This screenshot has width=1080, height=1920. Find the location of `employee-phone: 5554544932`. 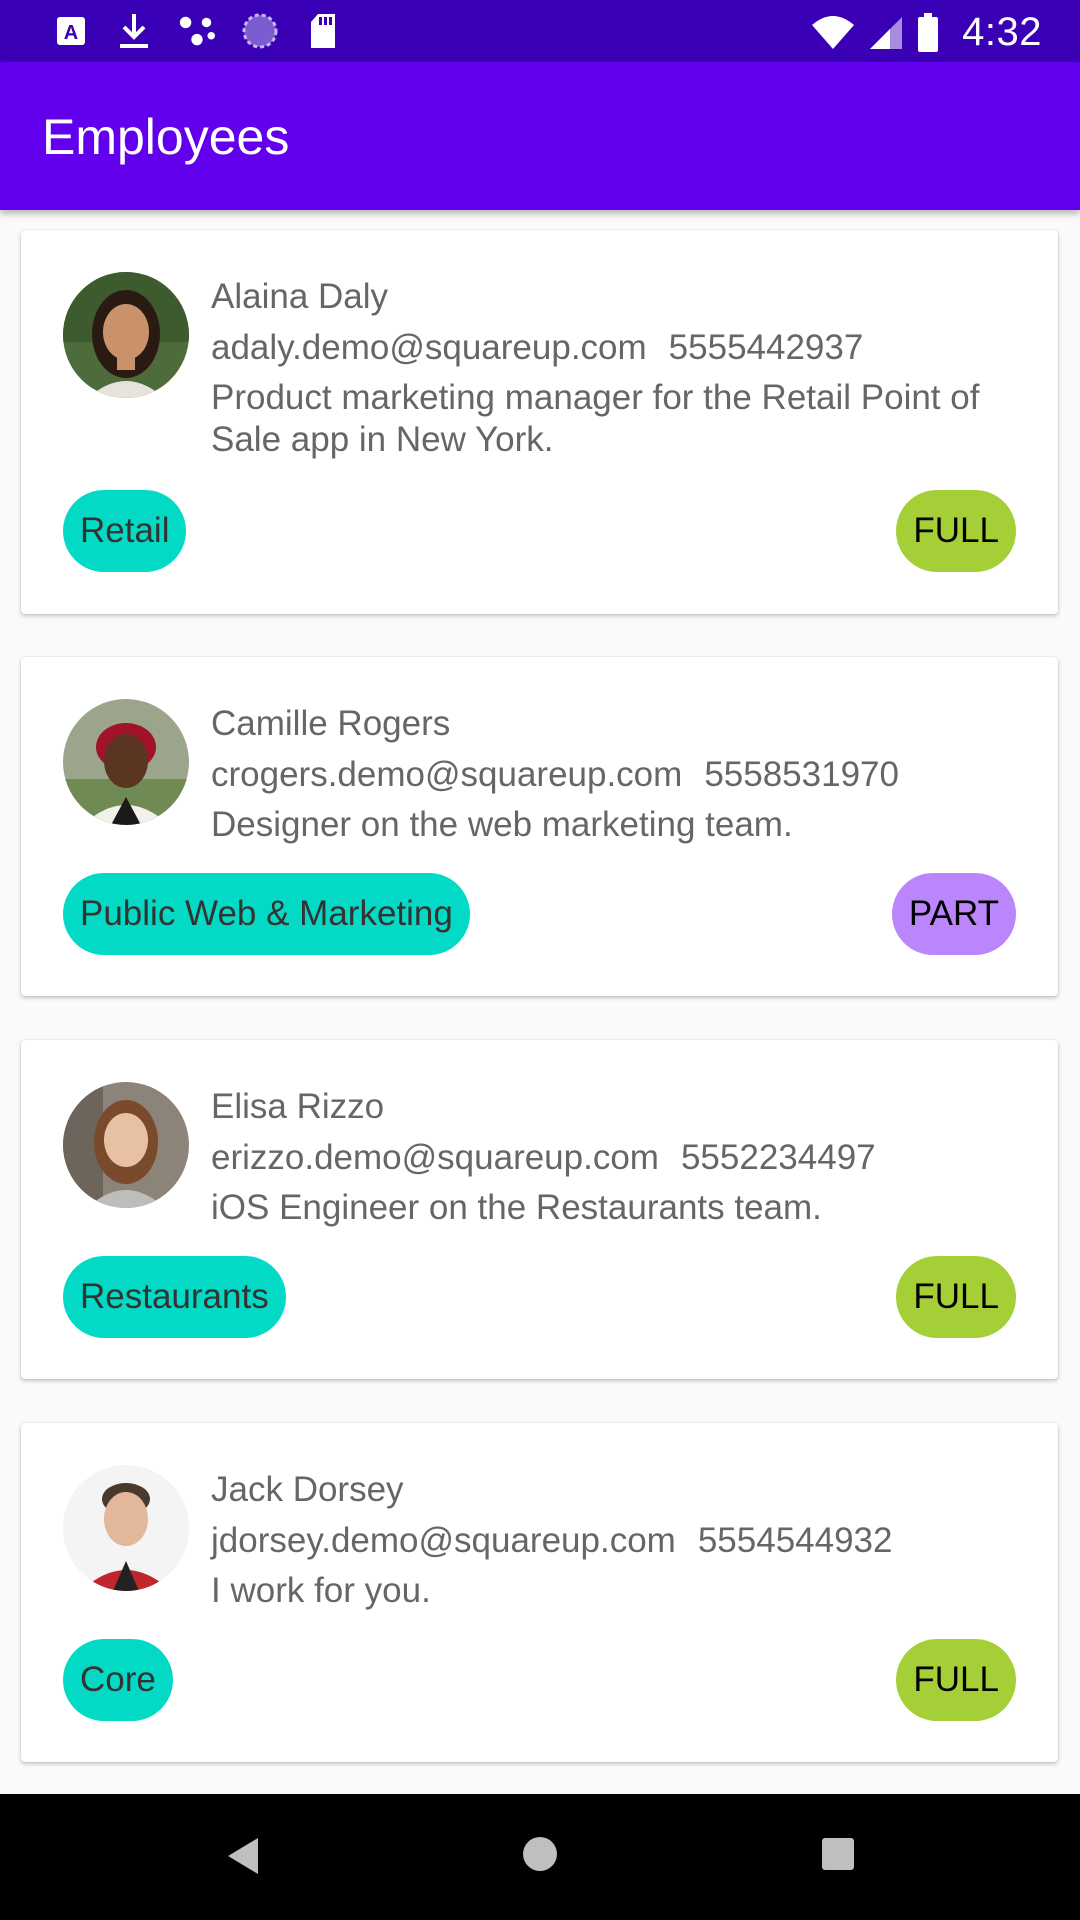

employee-phone: 5554544932 is located at coordinates (795, 1540).